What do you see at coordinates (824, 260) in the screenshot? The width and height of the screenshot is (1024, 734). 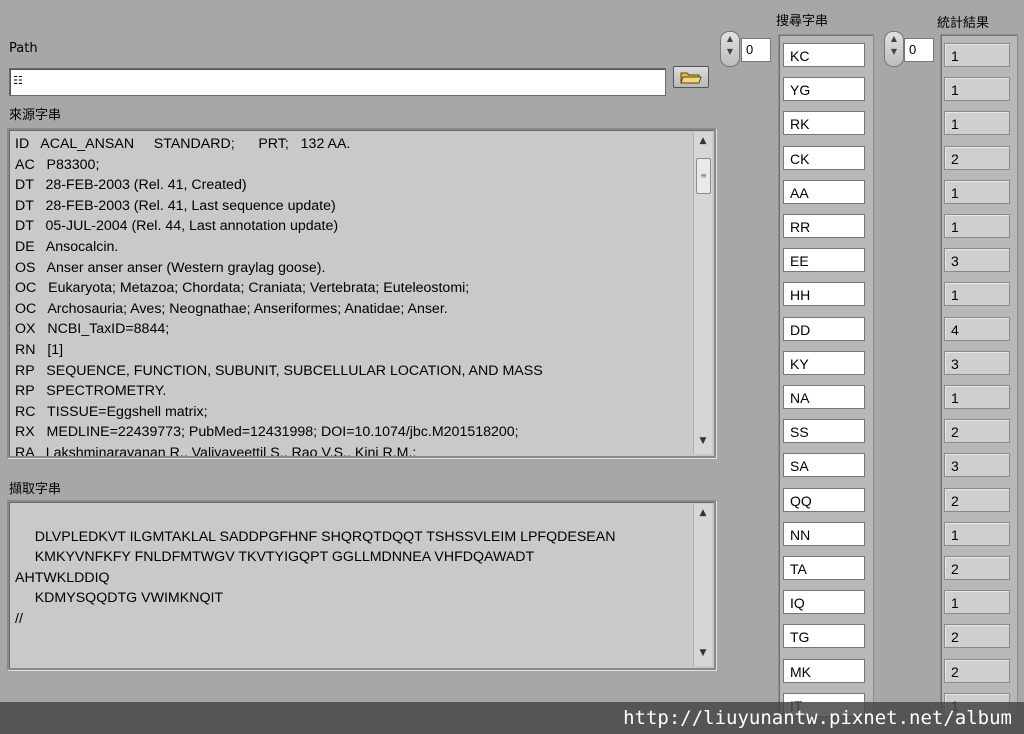 I see `search-item: EE` at bounding box center [824, 260].